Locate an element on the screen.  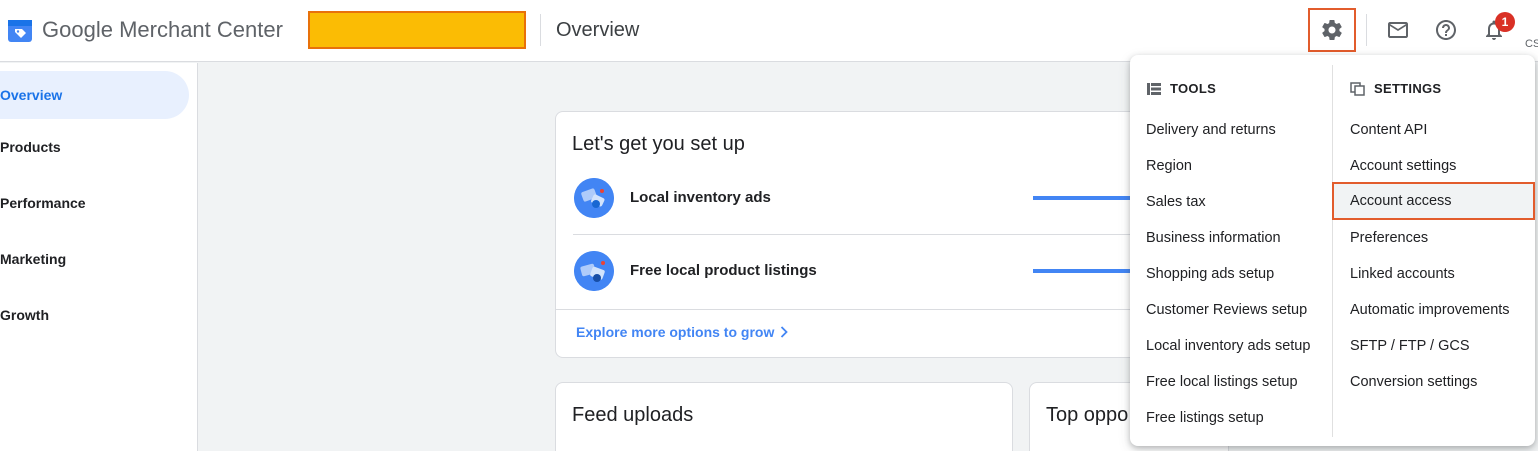
sidebar-item-marketing: Marketing is located at coordinates (94, 259).